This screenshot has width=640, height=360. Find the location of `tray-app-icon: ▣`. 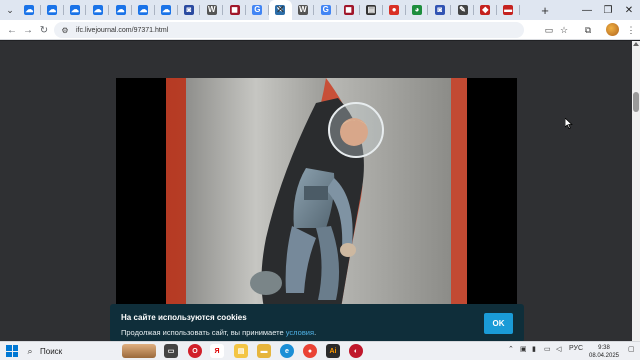

tray-app-icon: ▣ is located at coordinates (523, 349).